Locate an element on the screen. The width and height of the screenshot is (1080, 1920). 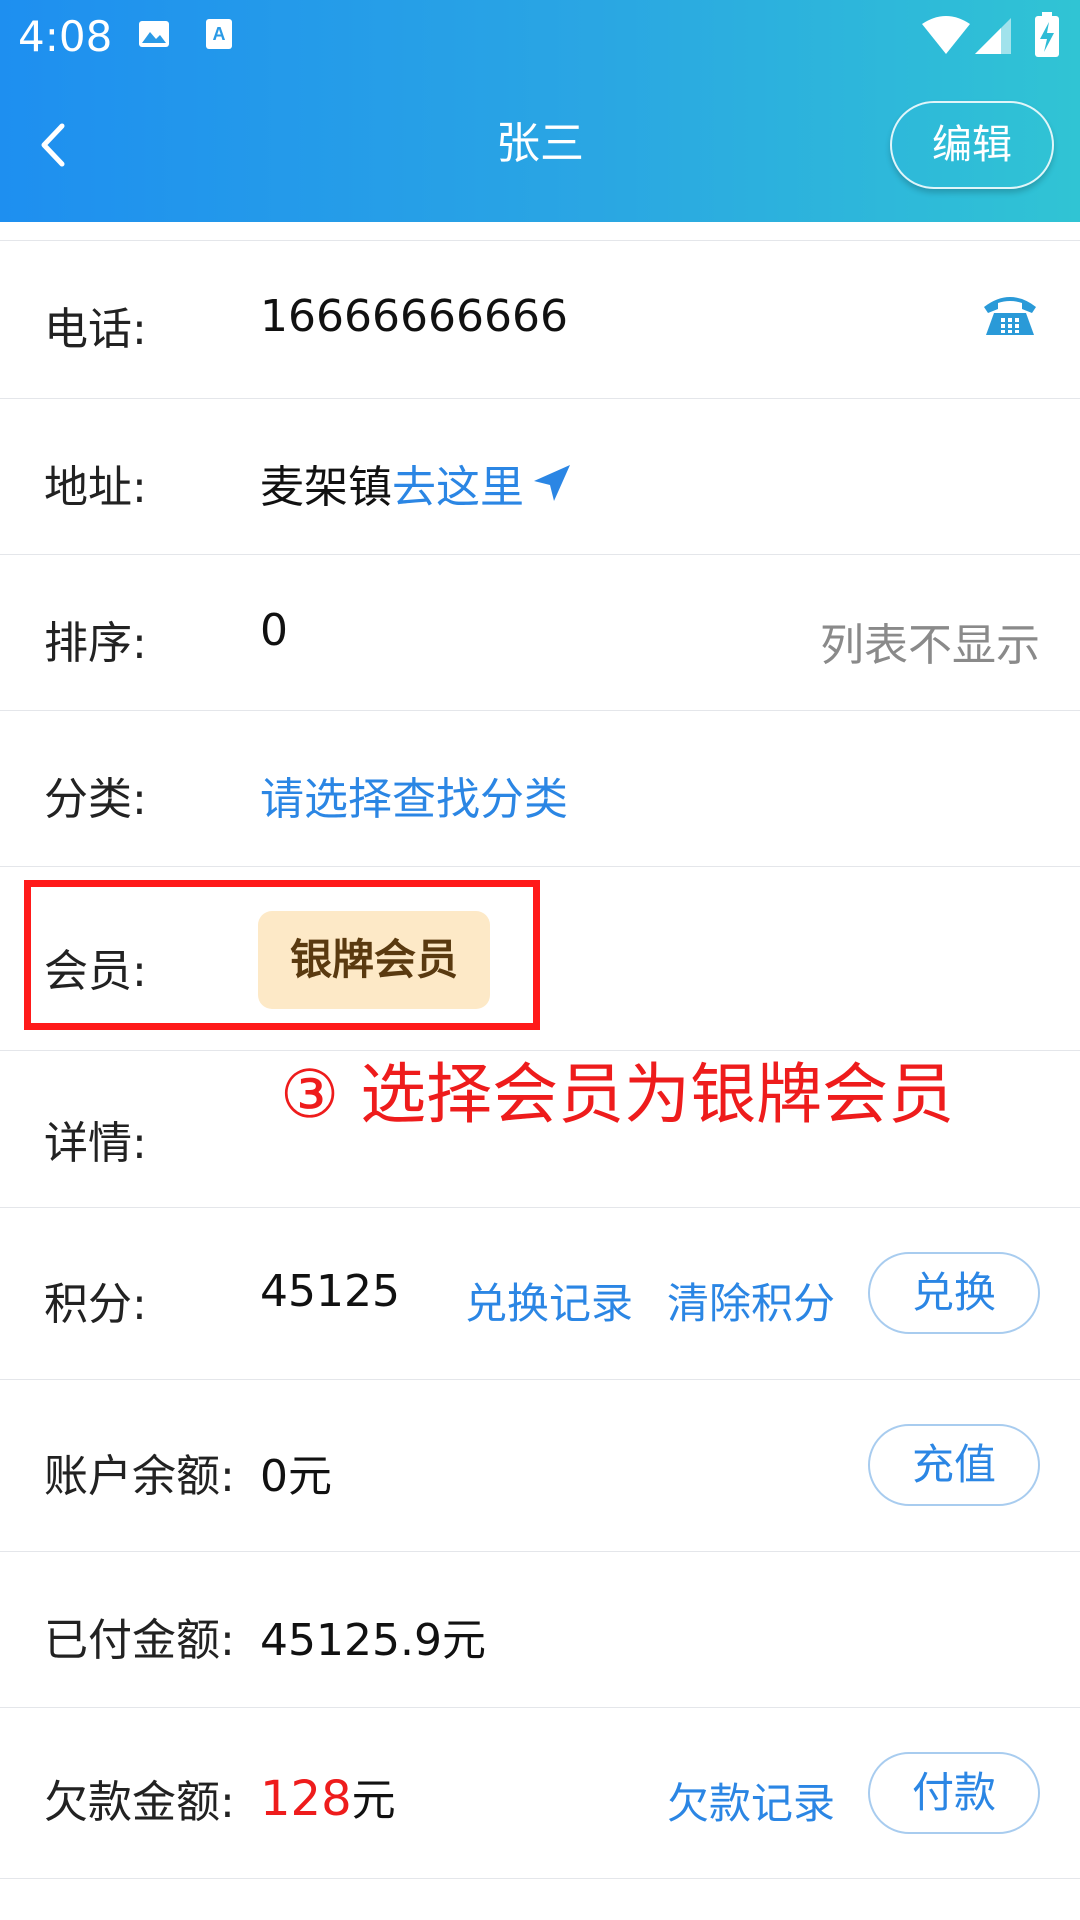
edit-button: 编辑 is located at coordinates (972, 145).